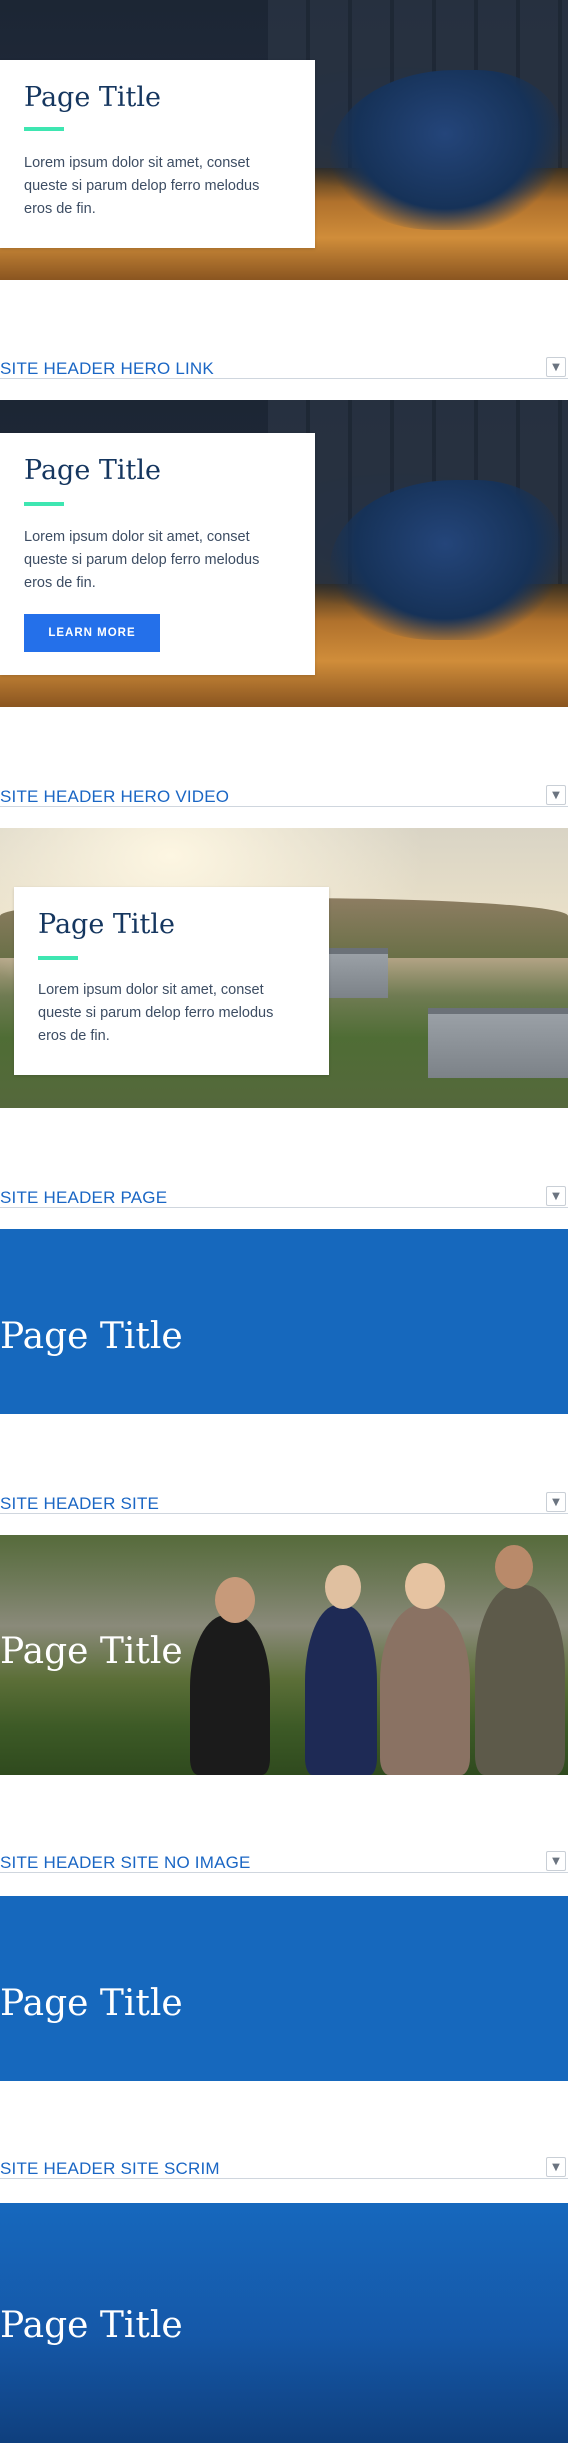  What do you see at coordinates (125, 1862) in the screenshot?
I see `section-header-label: SITE HEADER SITE NO IMAGE` at bounding box center [125, 1862].